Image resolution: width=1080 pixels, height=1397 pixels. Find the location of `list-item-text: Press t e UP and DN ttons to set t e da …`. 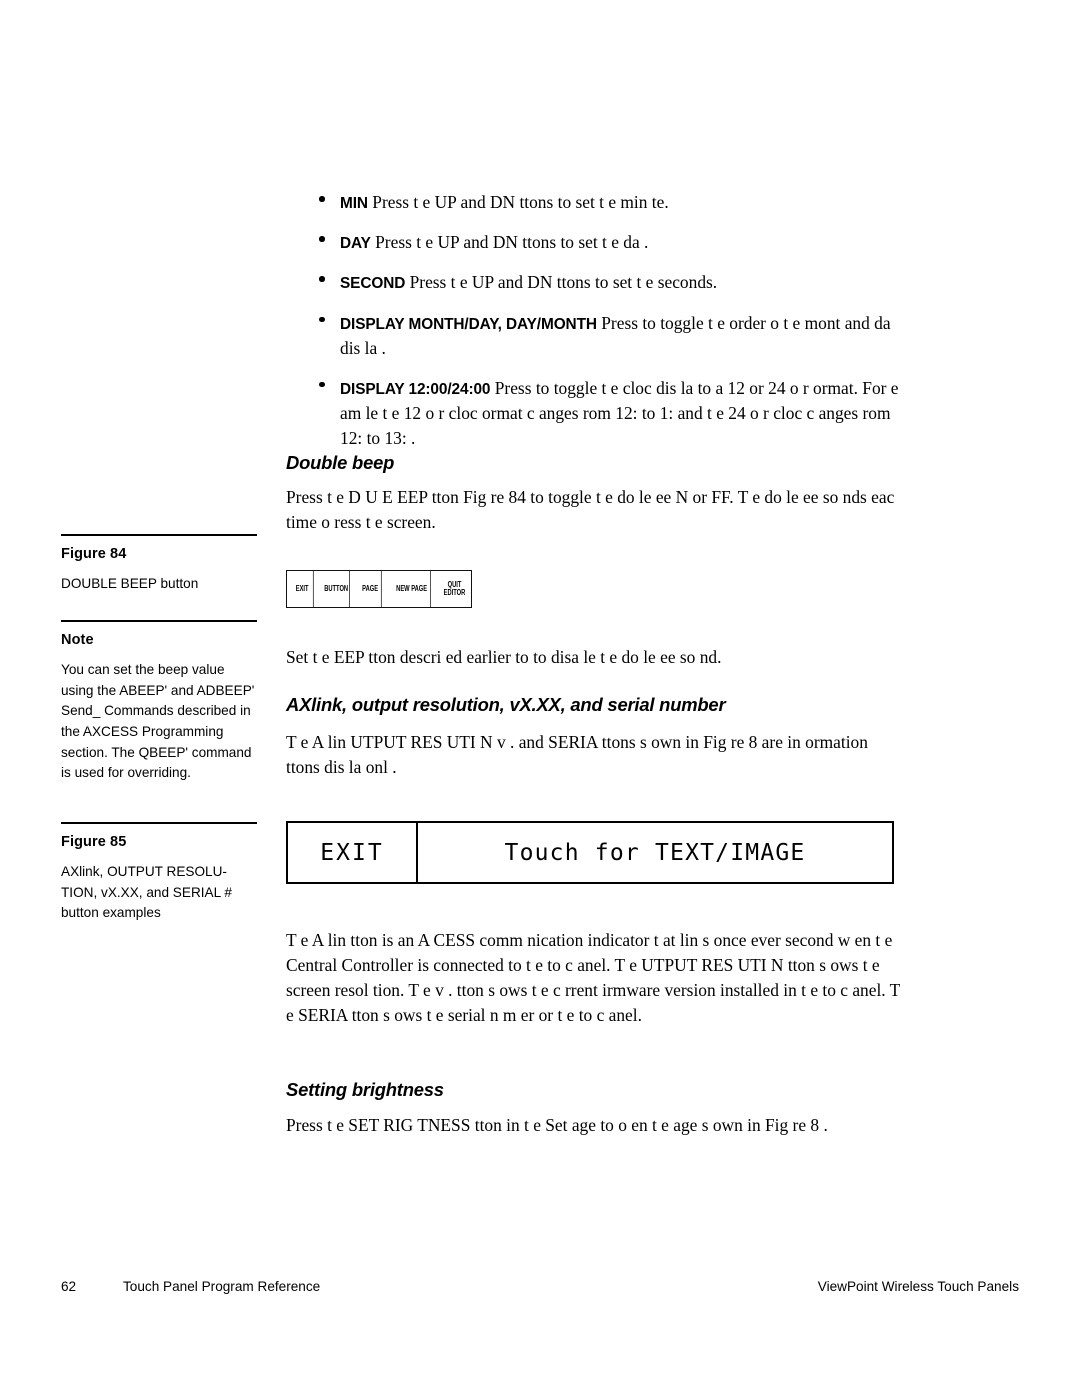

list-item-text: Press t e UP and DN ttons to set t e da … is located at coordinates (512, 242).